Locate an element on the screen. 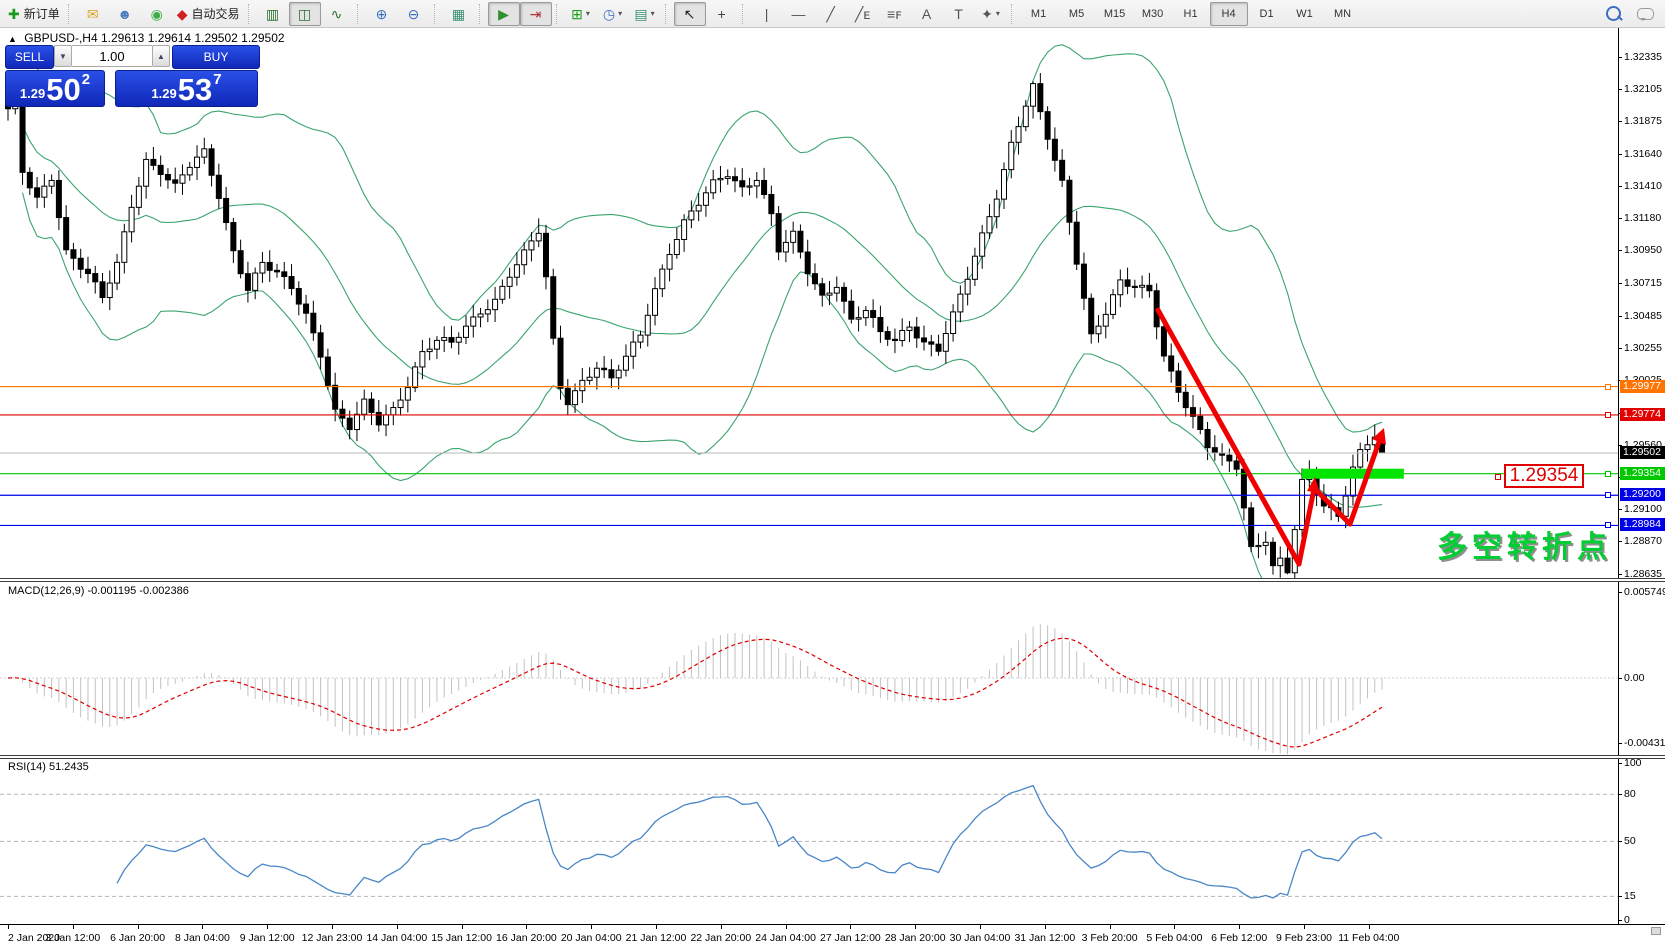  rsi-tick-label: 80 is located at coordinates (1630, 794).